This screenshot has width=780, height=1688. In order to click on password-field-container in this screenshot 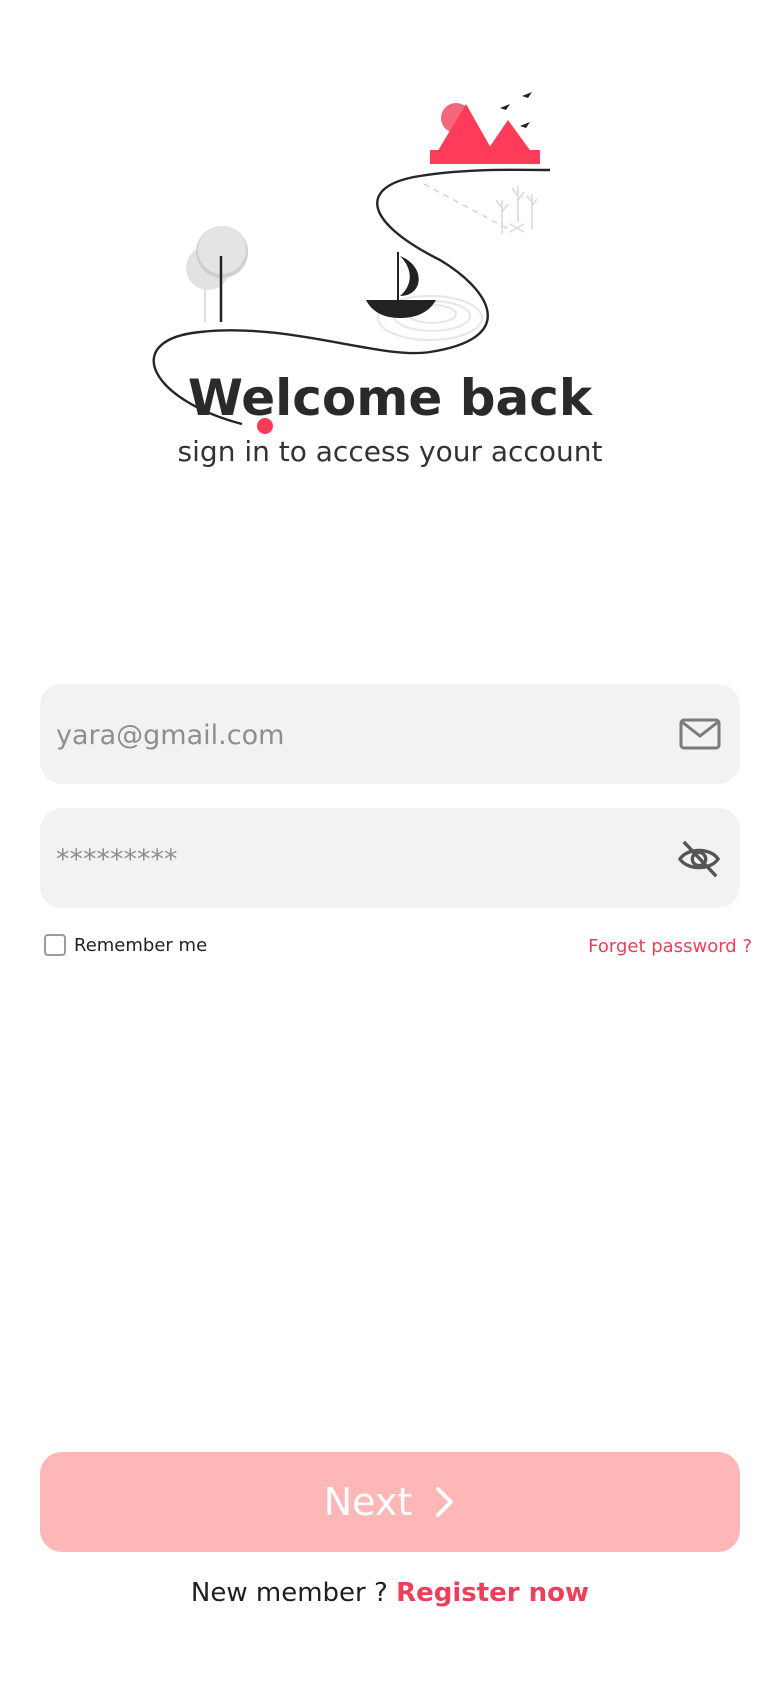, I will do `click(390, 859)`.